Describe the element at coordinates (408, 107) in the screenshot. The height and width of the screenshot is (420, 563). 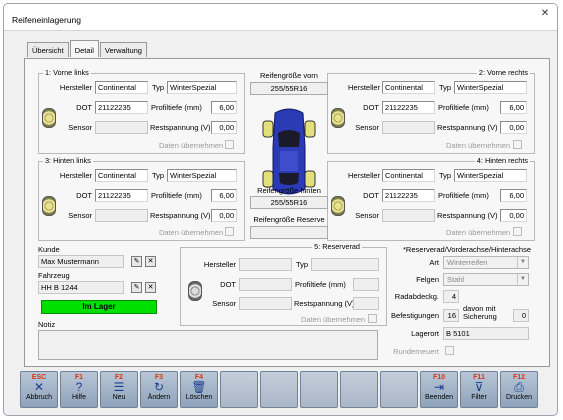
I see `front-right-dot-field: 21122235` at that location.